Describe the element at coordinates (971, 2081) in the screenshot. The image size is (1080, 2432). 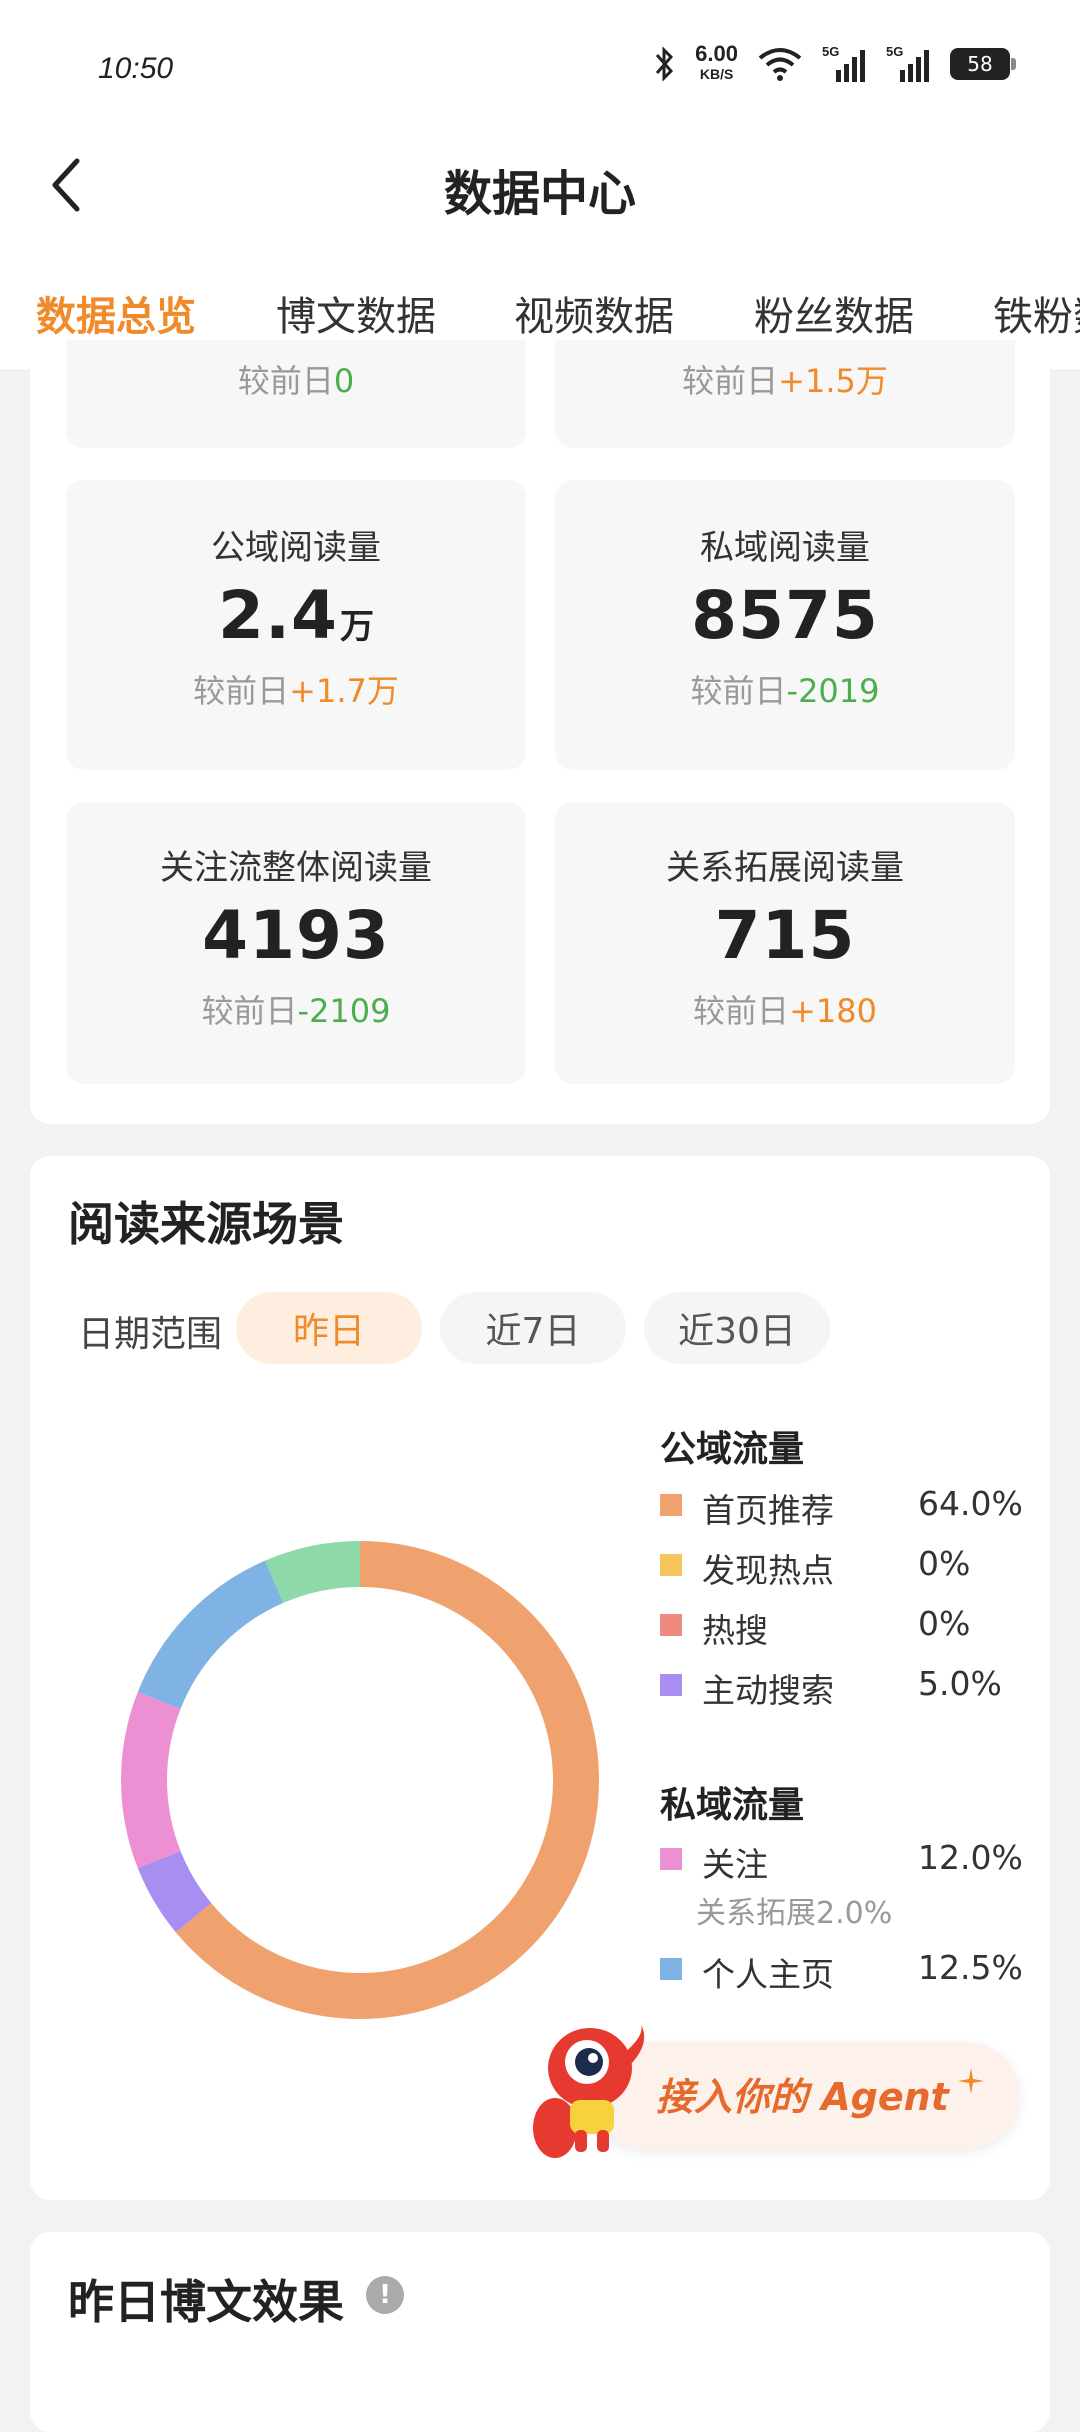
I see `sparkle-icon` at that location.